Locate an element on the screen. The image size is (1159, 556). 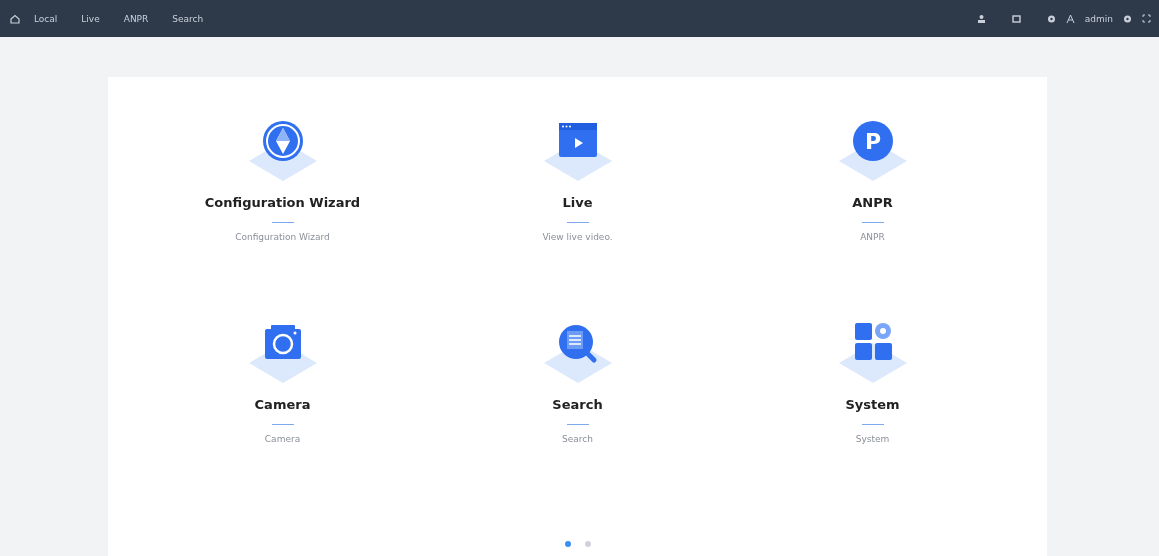
tile-title: ANPR is located at coordinates (872, 202).